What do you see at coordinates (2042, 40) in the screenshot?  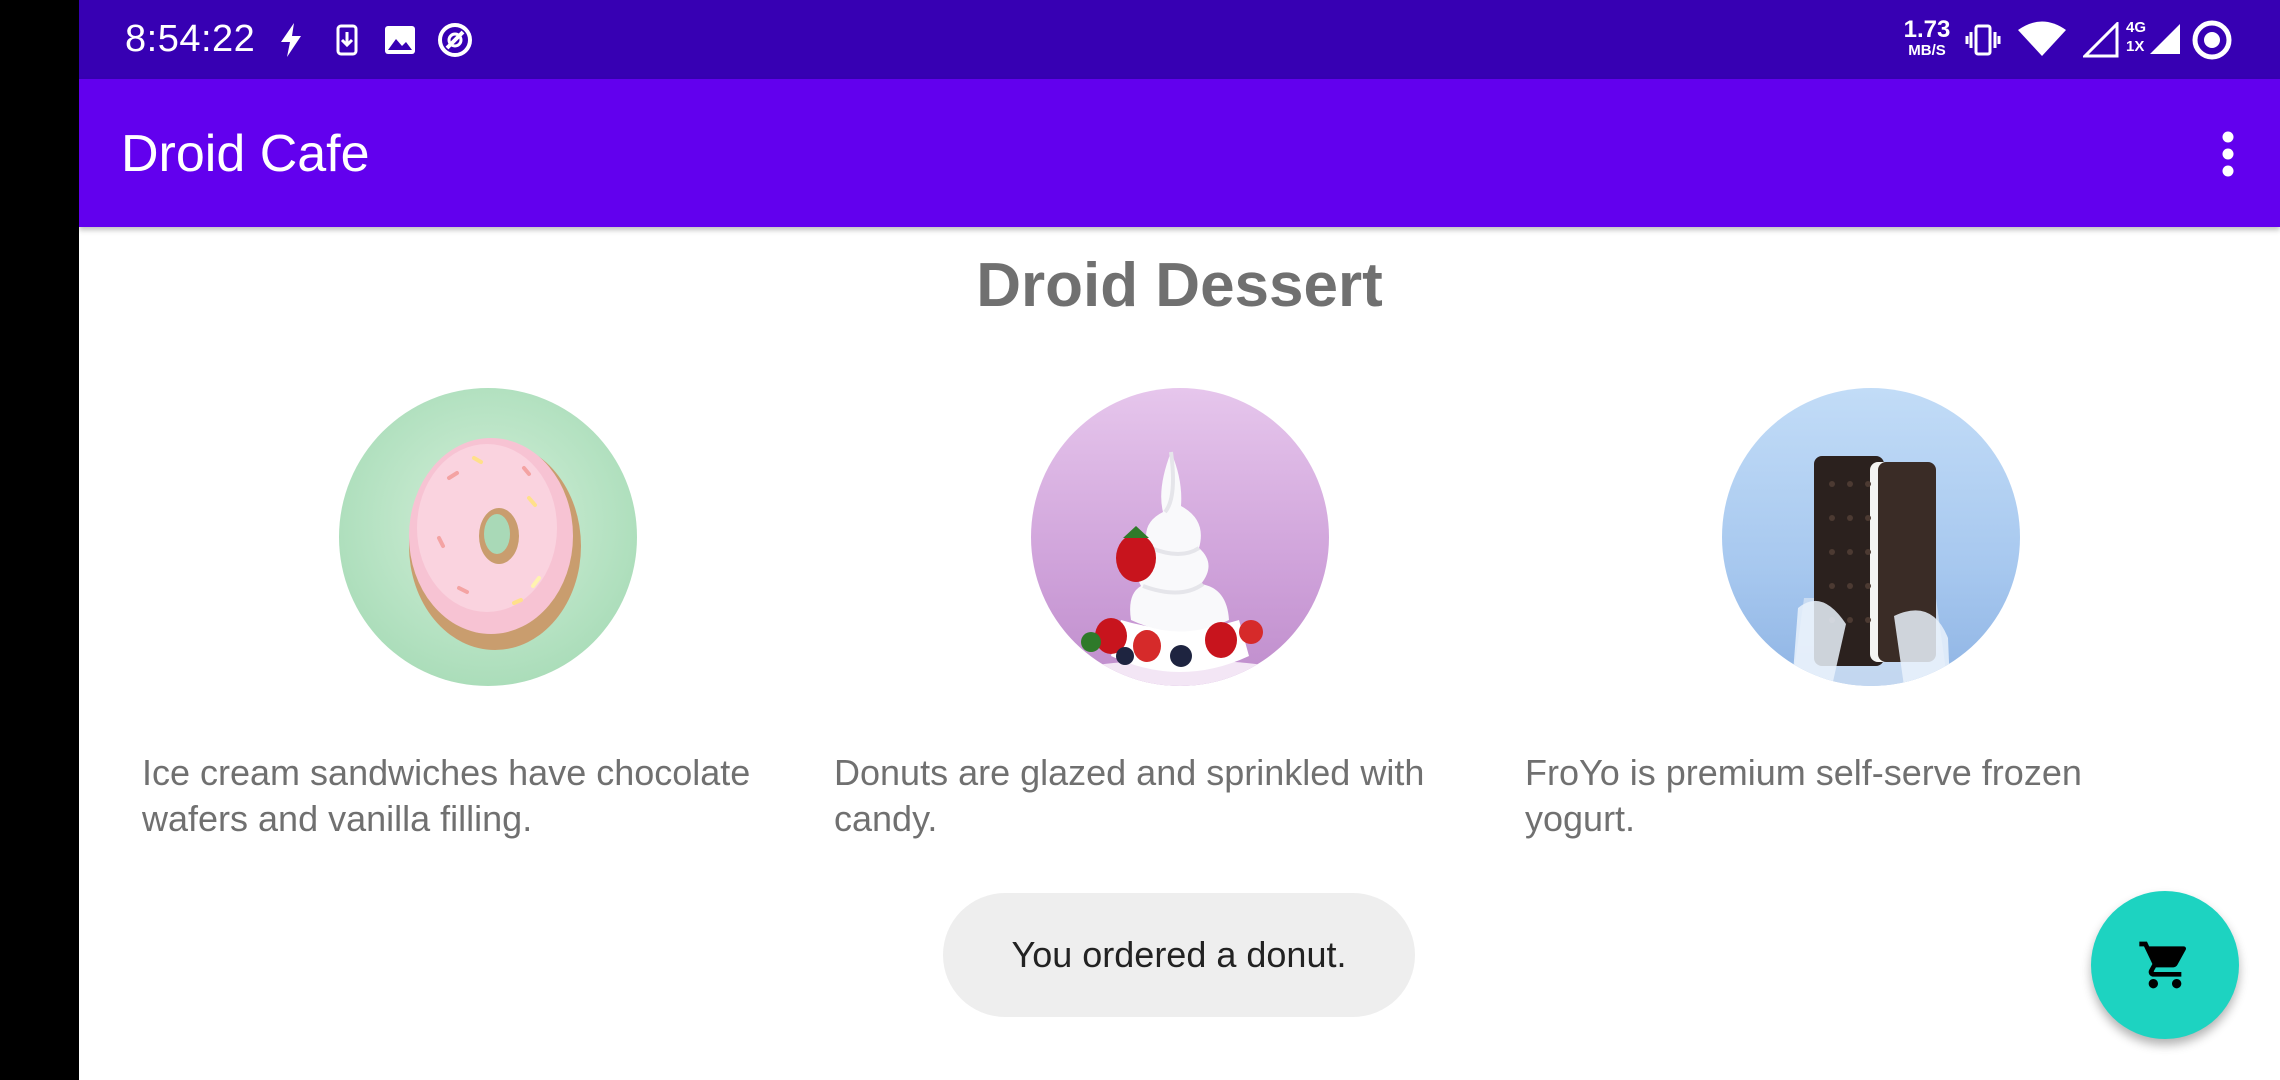 I see `wifi-icon` at bounding box center [2042, 40].